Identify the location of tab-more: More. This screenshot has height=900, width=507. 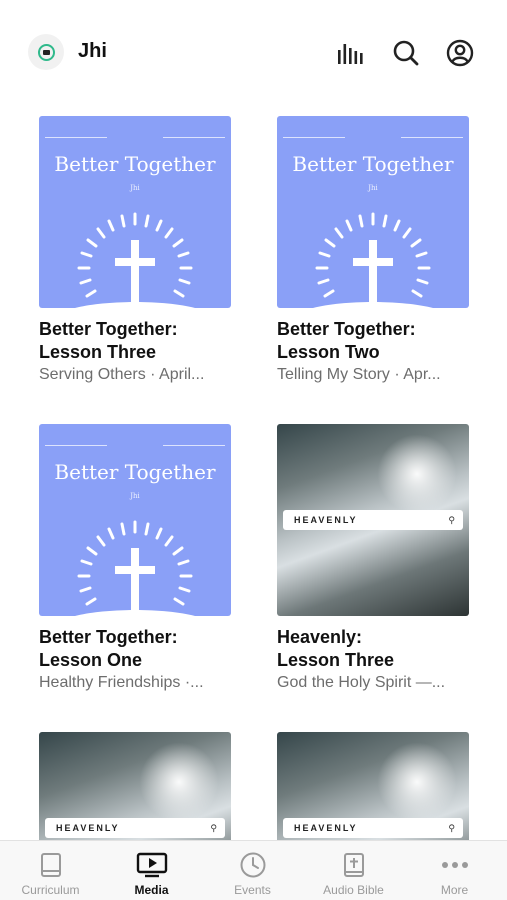
(454, 870).